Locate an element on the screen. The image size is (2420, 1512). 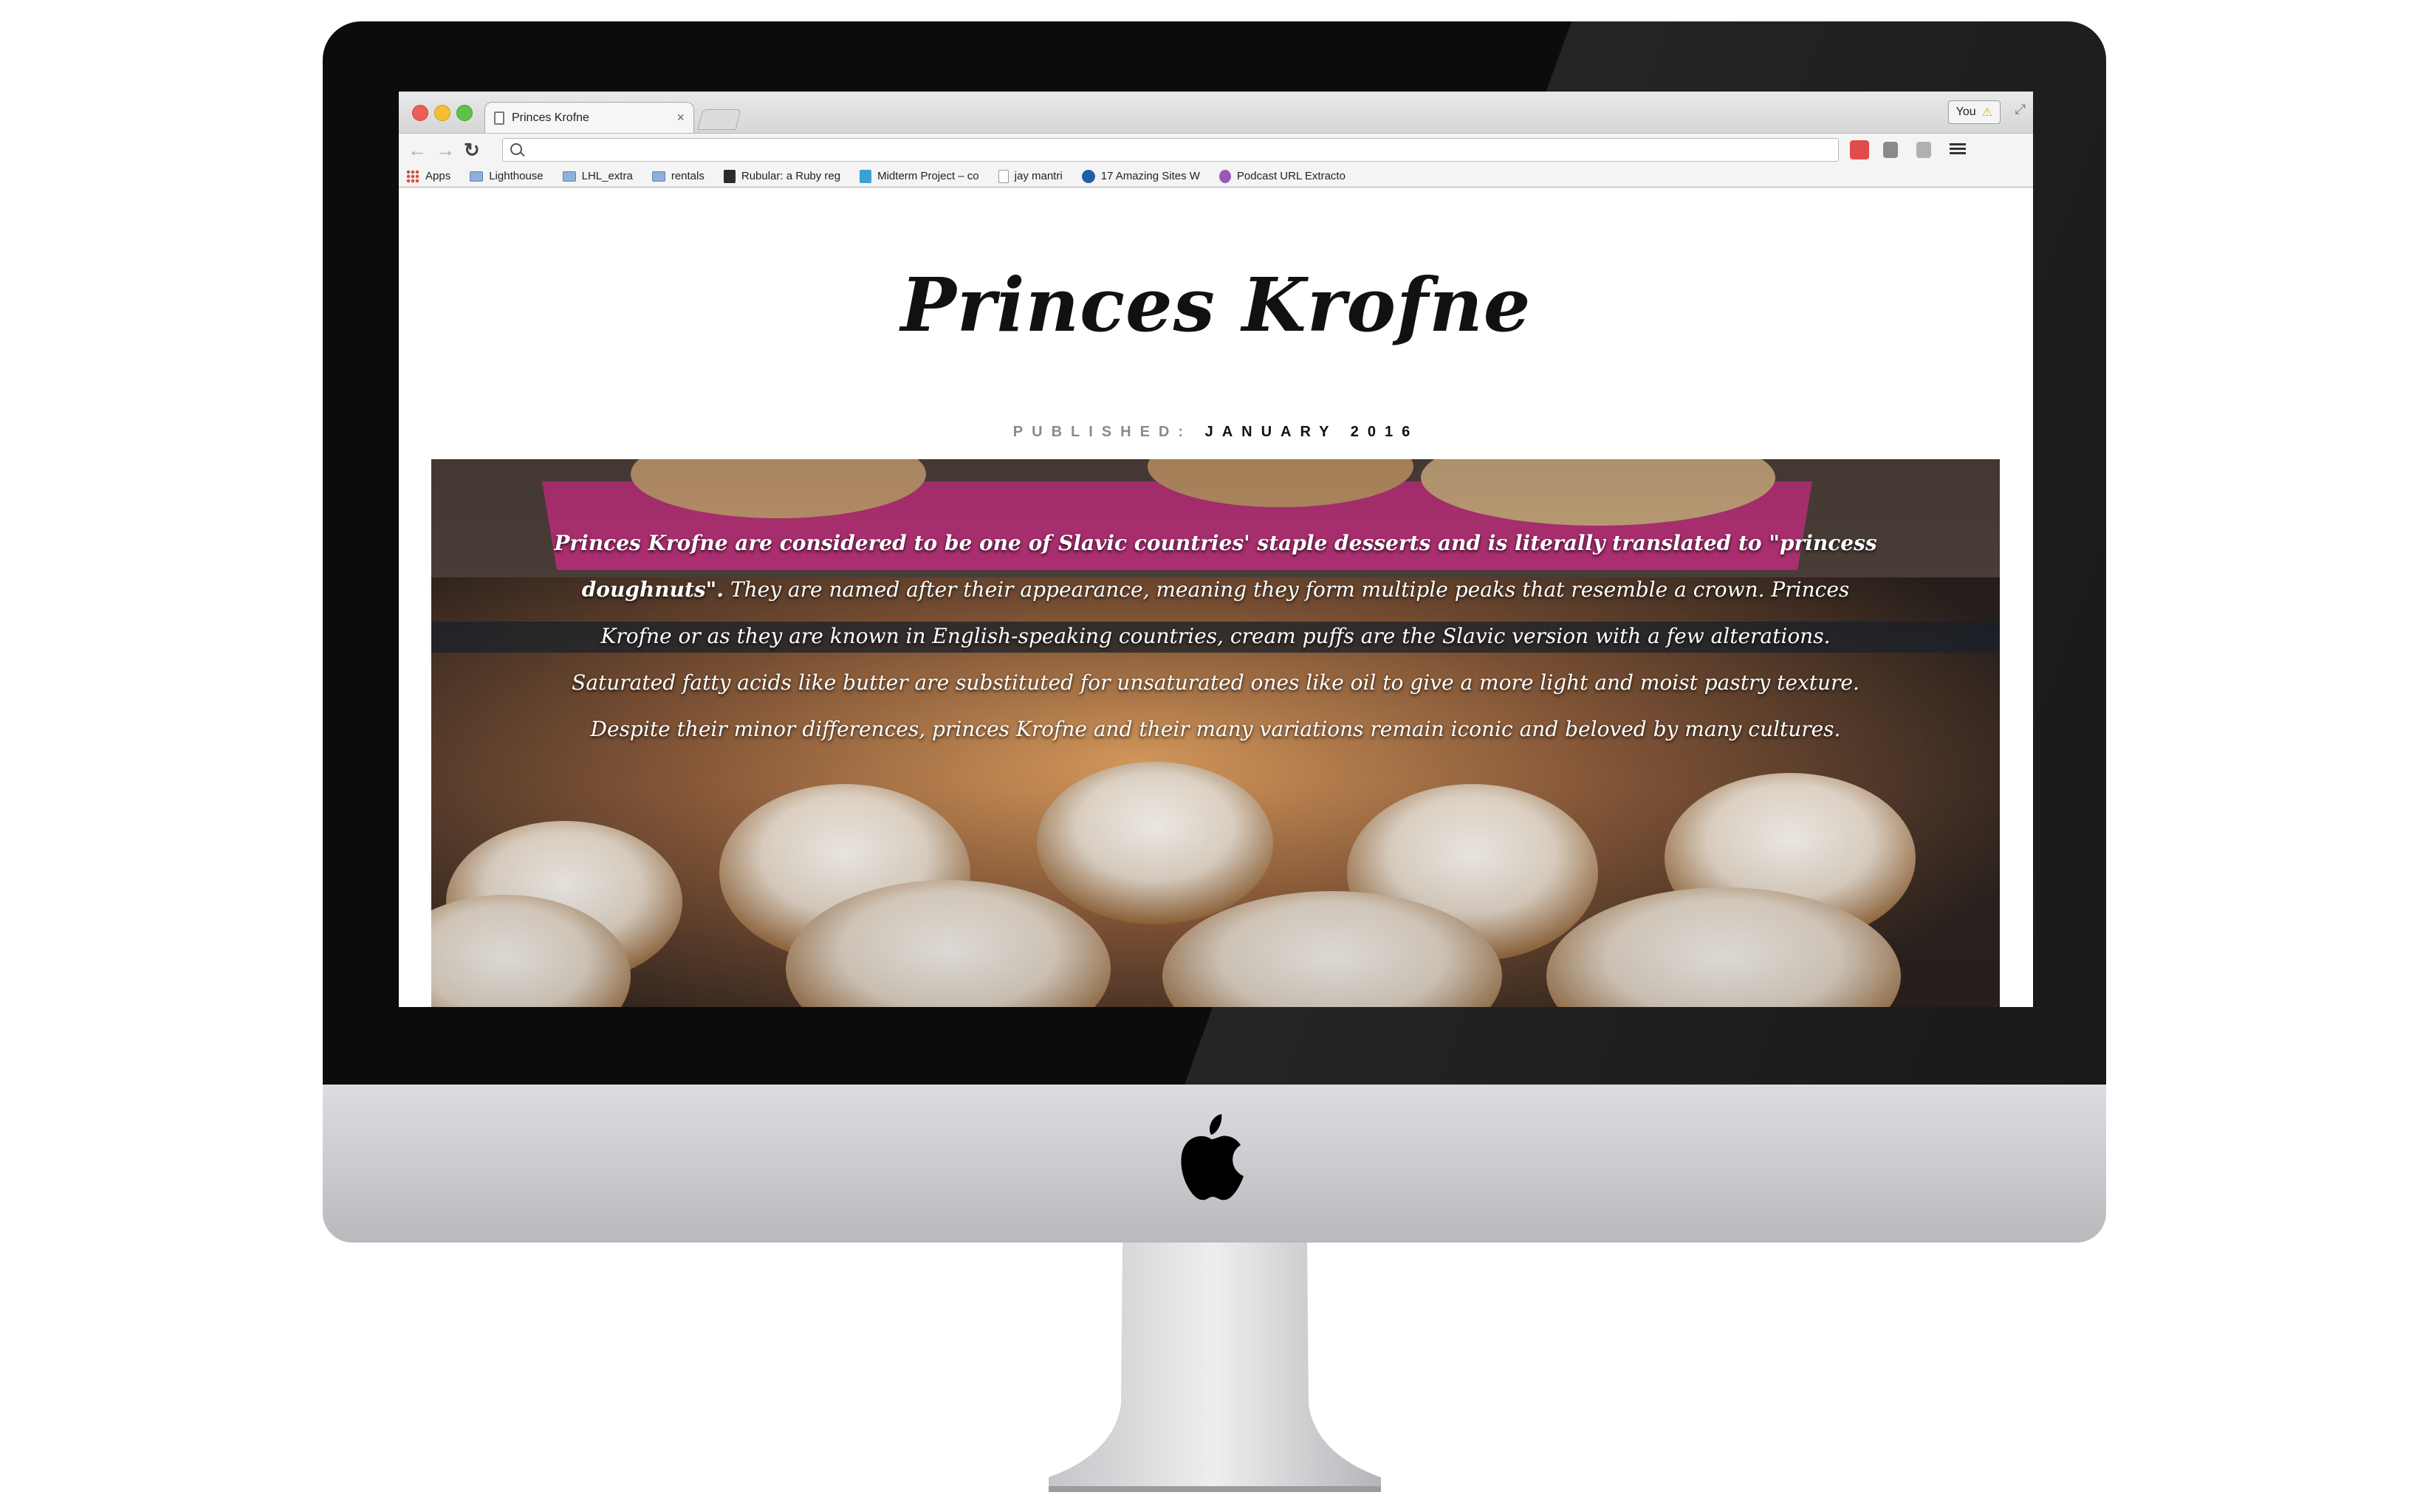
bookmark-rentals: rentals is located at coordinates (678, 176).